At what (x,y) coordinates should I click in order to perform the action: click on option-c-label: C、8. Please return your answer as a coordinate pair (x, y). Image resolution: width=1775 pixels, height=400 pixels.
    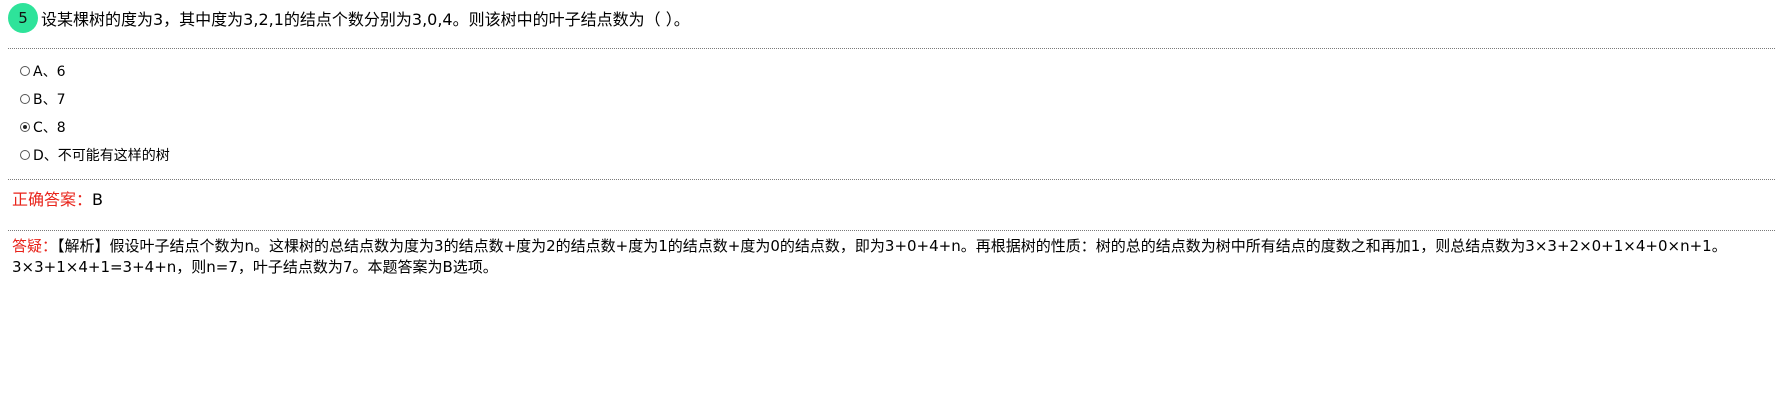
    Looking at the image, I should click on (49, 128).